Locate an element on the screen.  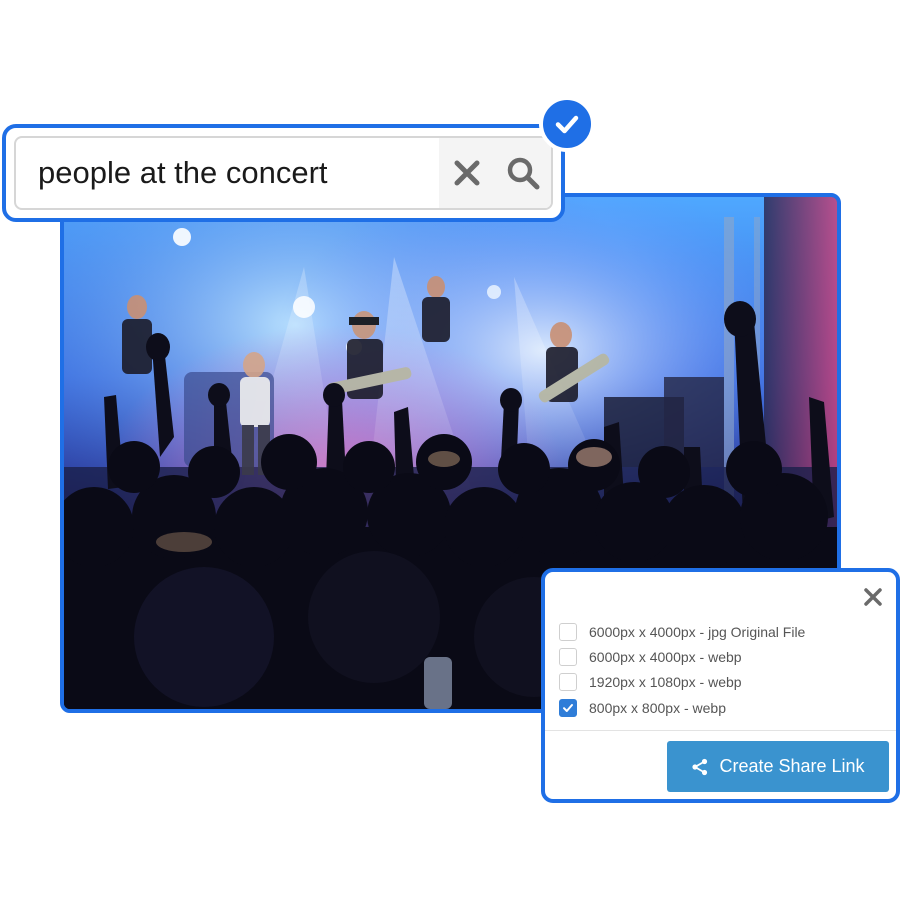
verified-badge is located at coordinates (567, 124).